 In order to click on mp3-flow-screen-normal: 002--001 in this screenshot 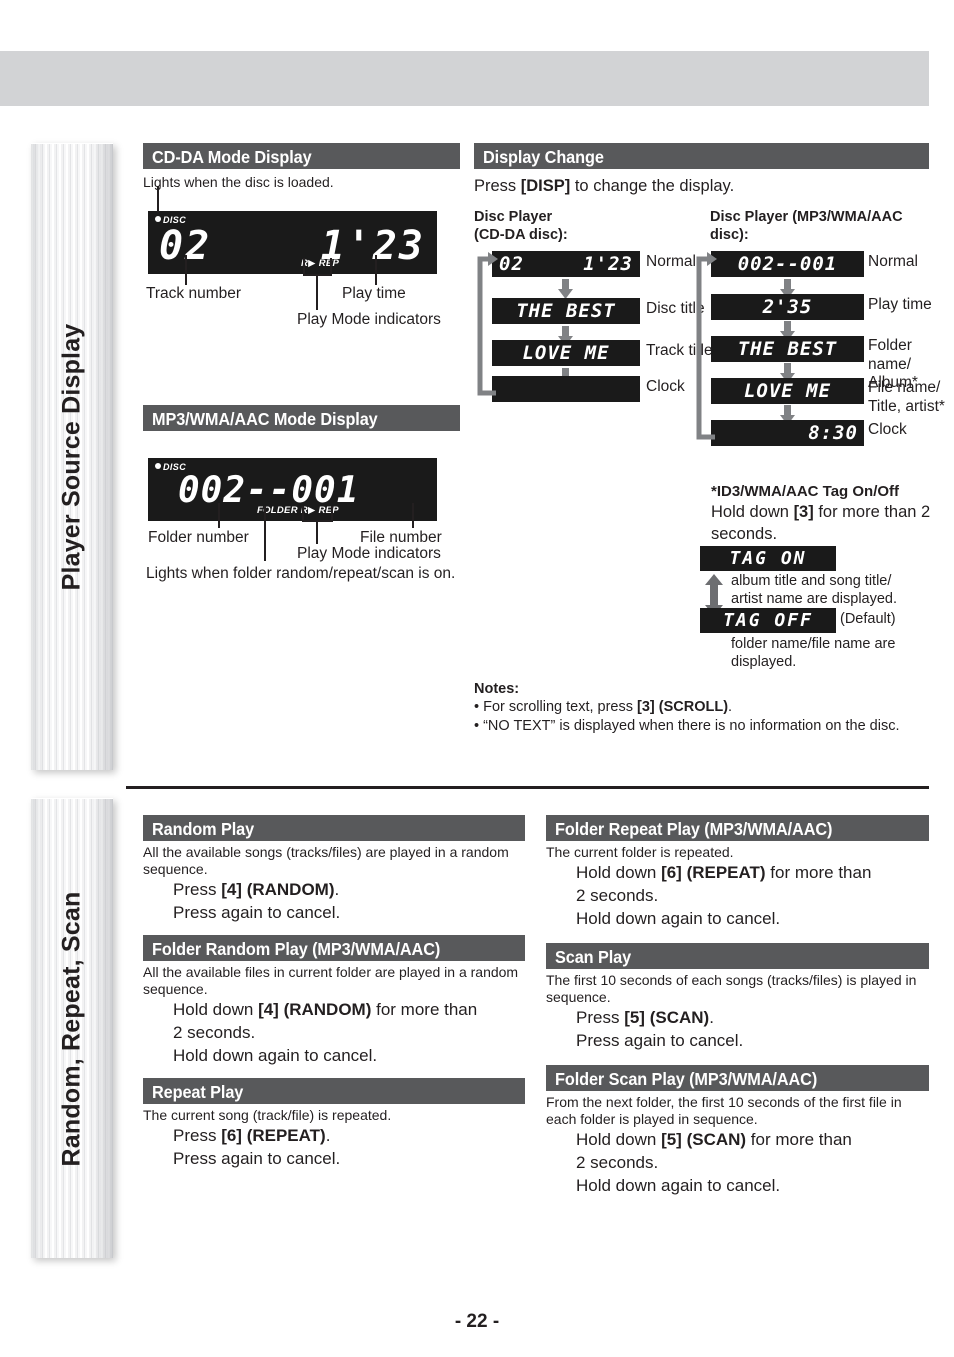, I will do `click(787, 264)`.